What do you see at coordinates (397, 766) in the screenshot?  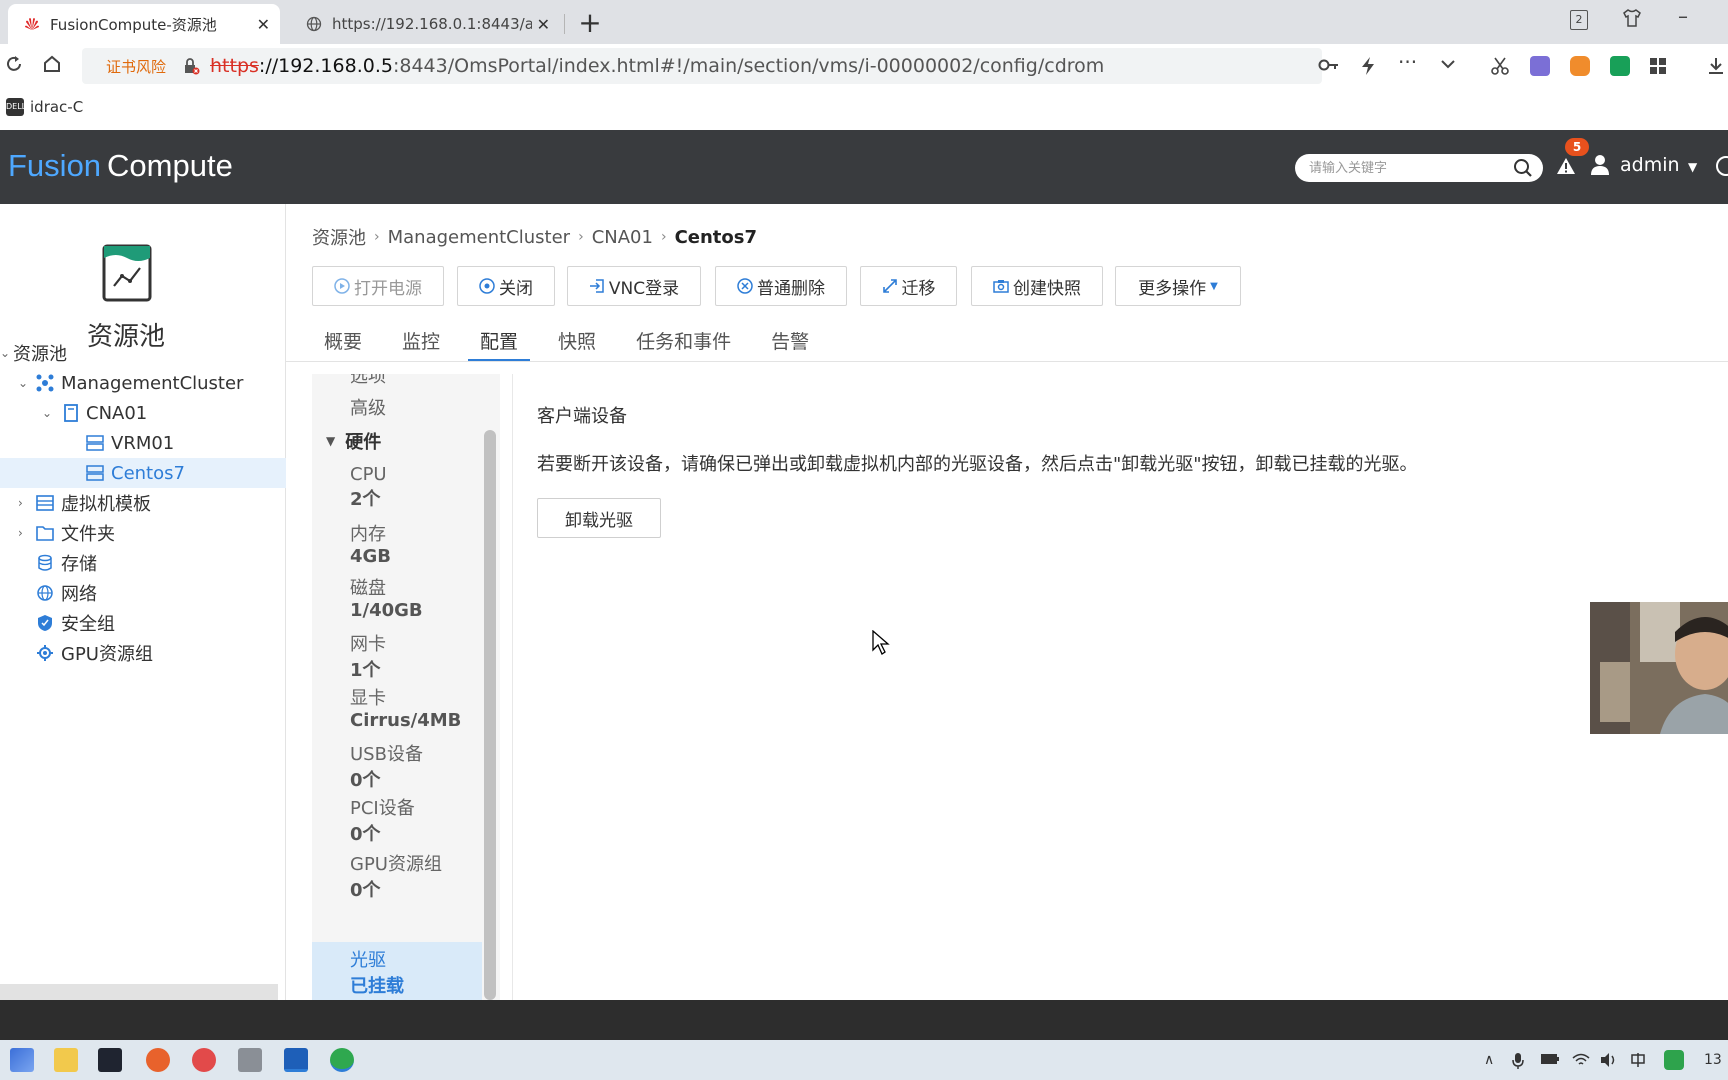 I see `config-item-usb: USB设备 0个` at bounding box center [397, 766].